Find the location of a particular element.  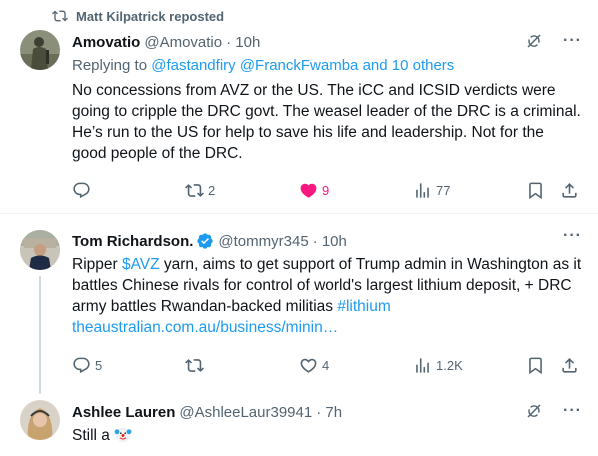

post-text-part: Still a is located at coordinates (91, 435).